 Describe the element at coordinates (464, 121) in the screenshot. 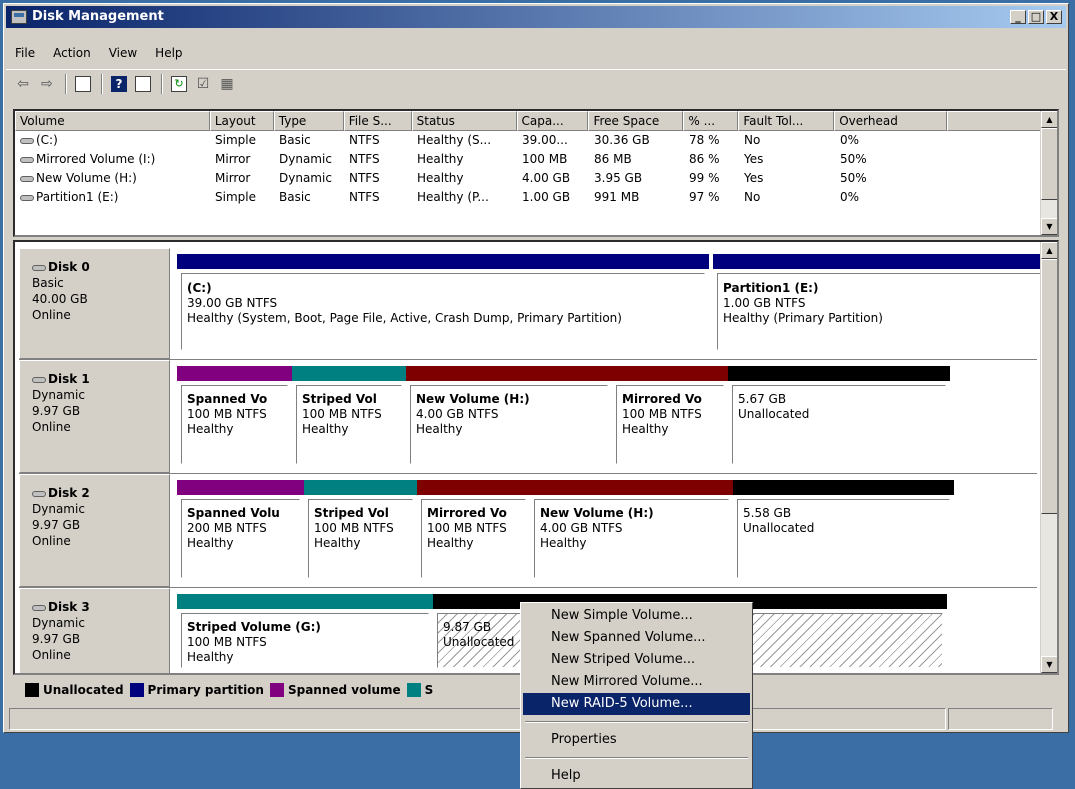

I see `column-header-status: Status` at that location.